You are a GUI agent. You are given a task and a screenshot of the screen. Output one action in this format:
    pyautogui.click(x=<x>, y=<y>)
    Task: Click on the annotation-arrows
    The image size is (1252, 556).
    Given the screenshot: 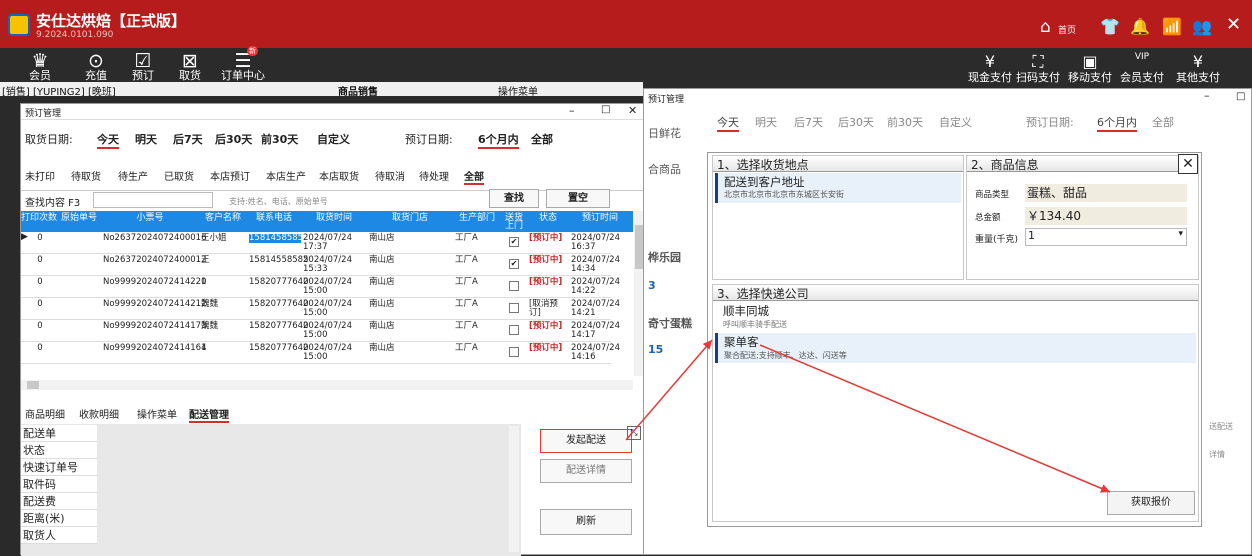 What is the action you would take?
    pyautogui.click(x=868, y=416)
    